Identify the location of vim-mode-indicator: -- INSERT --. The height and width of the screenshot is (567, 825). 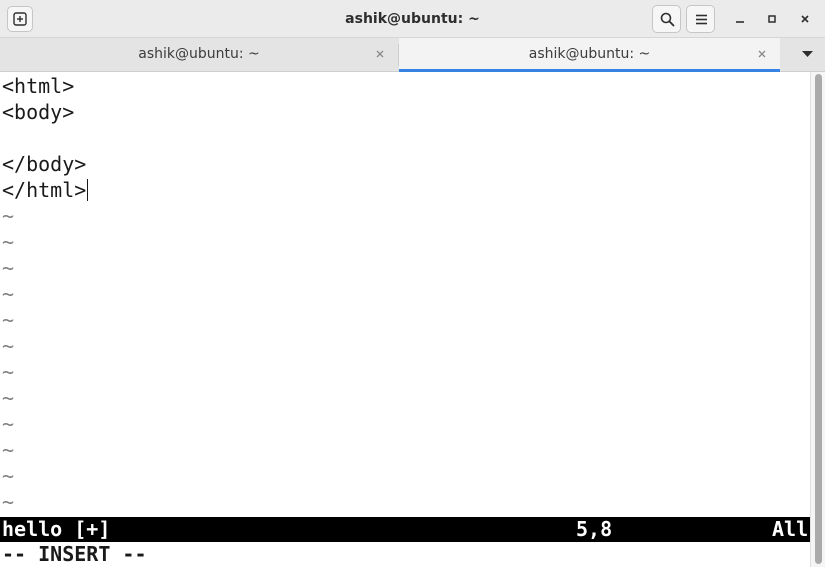
(74, 554).